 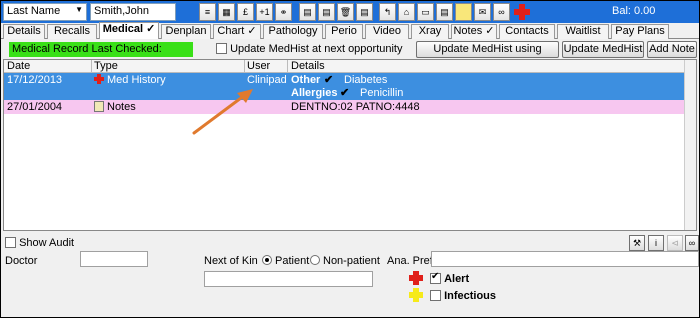 I want to click on col-date: Date, so click(x=18, y=66).